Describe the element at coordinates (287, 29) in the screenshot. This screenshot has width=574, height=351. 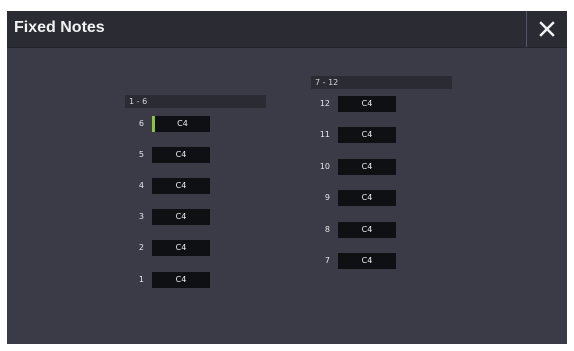
I see `title-bar: Fixed Notes` at that location.